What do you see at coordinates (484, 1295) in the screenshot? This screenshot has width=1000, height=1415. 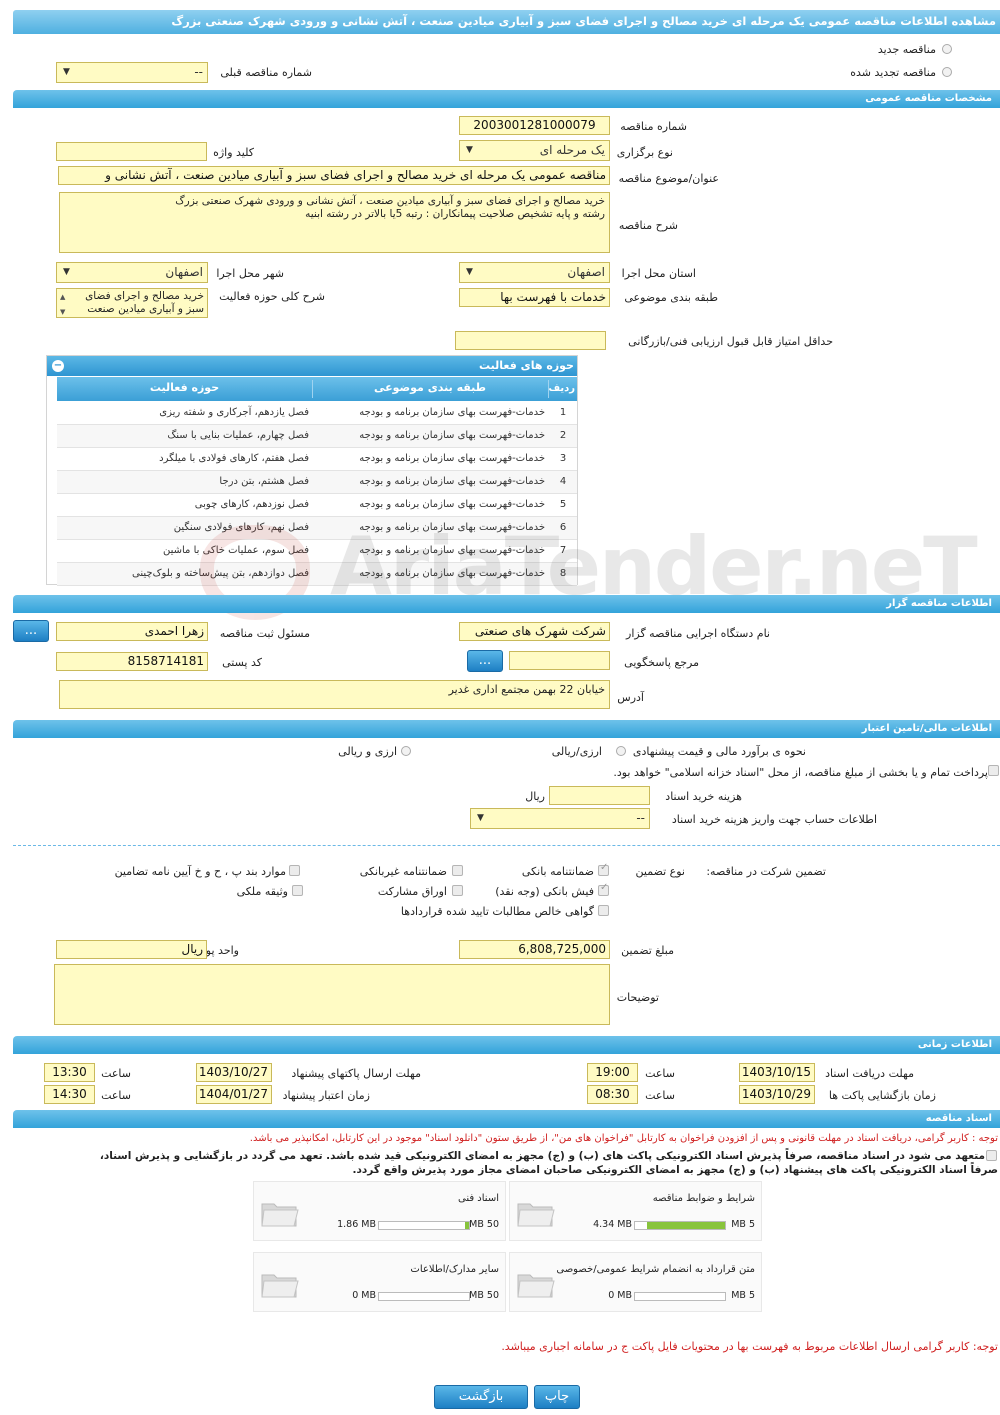 I see `doc-max: 50 MB` at bounding box center [484, 1295].